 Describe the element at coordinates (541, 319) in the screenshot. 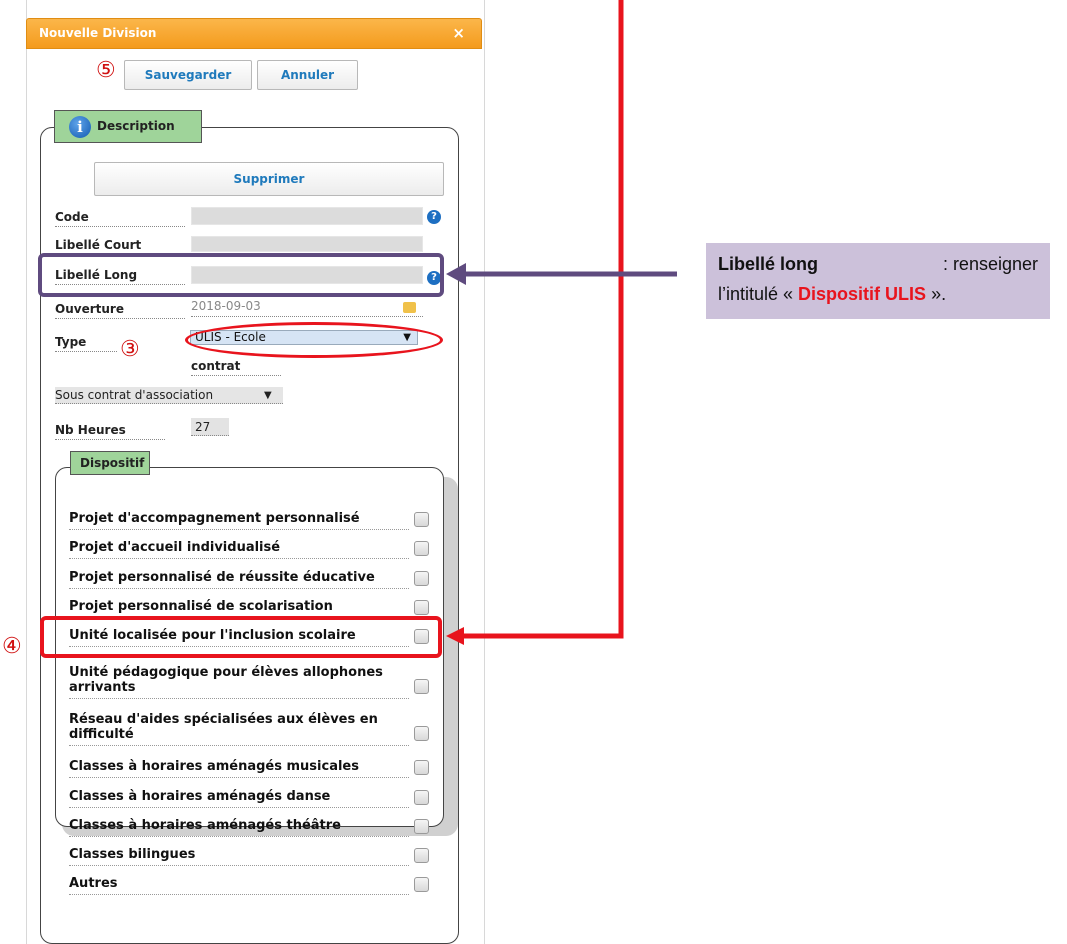

I see `red-connector-line` at that location.